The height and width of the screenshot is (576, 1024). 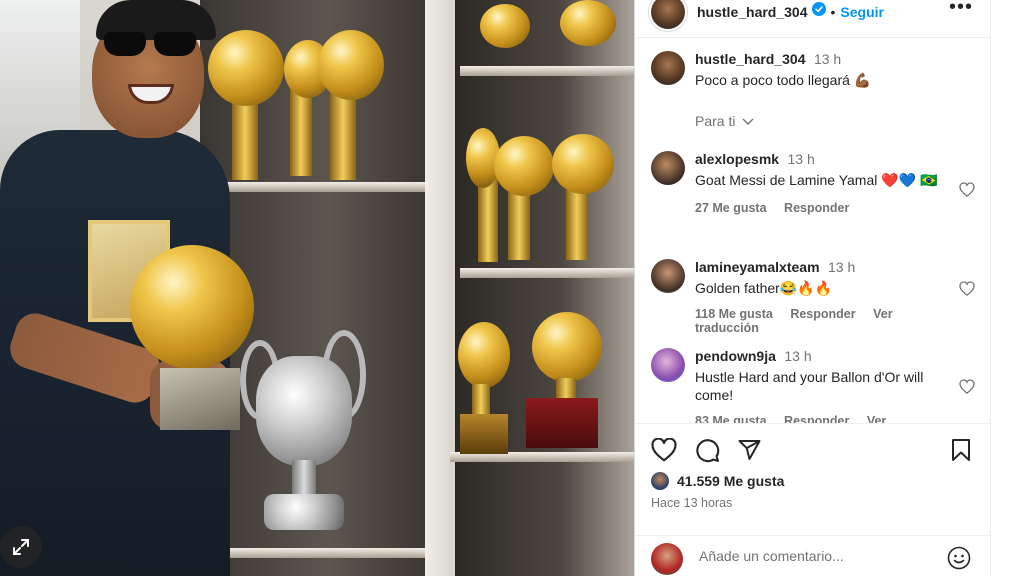 I want to click on author-username: hustle_hard_304, so click(x=752, y=12).